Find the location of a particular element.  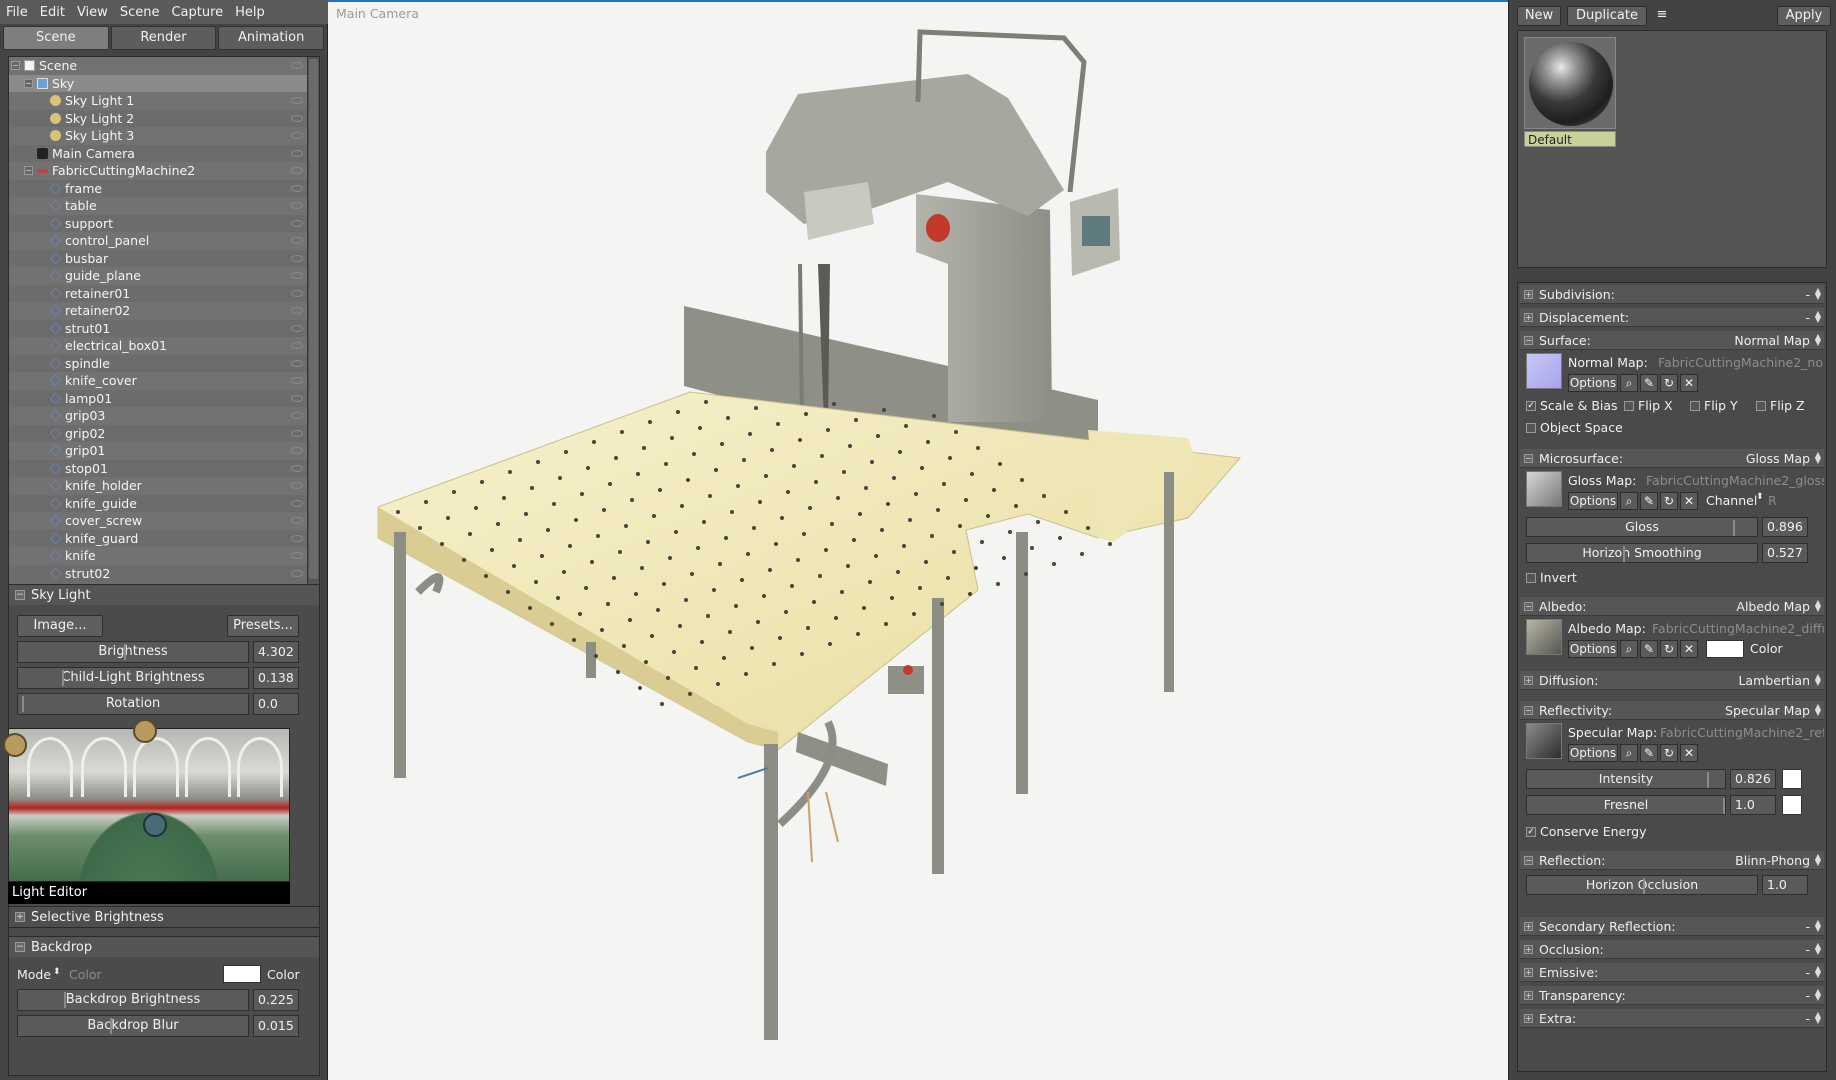

surface-row: − Surface: Normal Map ▲ ▼ is located at coordinates (1672, 340).